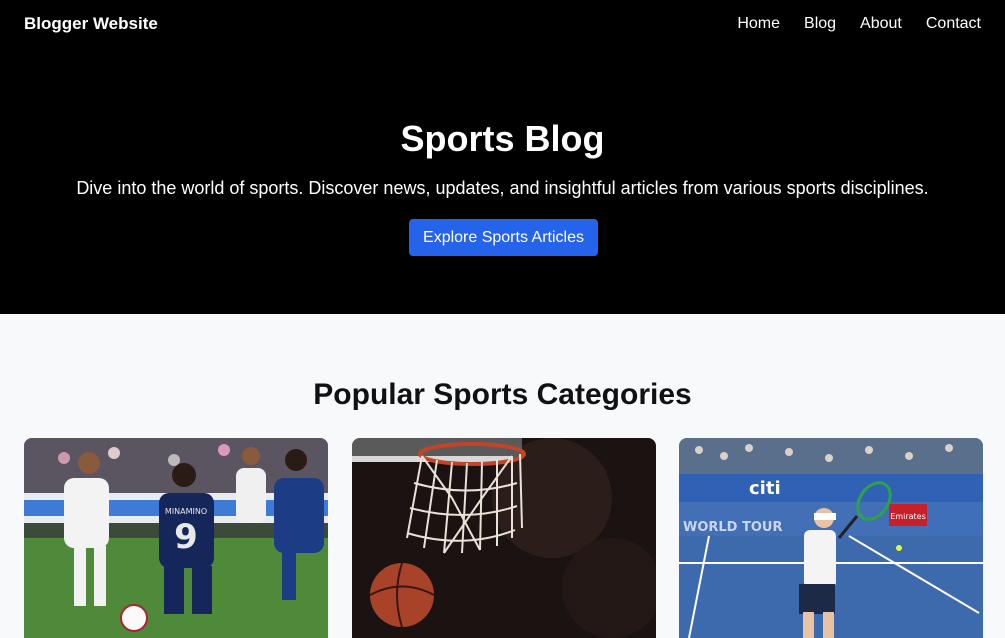 This screenshot has height=638, width=1005. What do you see at coordinates (502, 138) in the screenshot?
I see `hero-title: Sports Blog` at bounding box center [502, 138].